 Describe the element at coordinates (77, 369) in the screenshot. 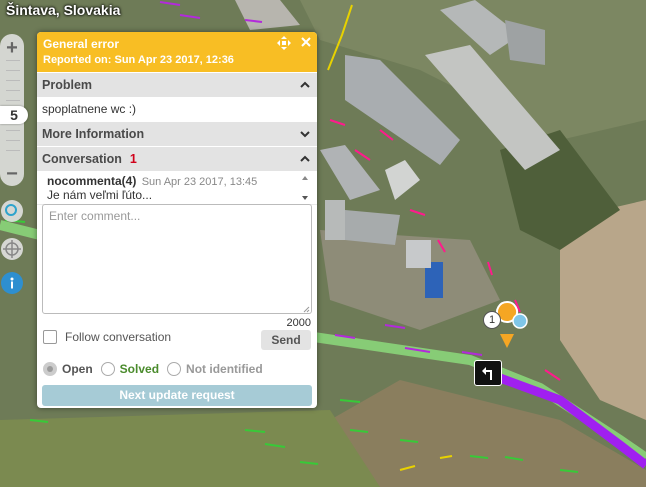

I see `status-open-label: Open` at that location.